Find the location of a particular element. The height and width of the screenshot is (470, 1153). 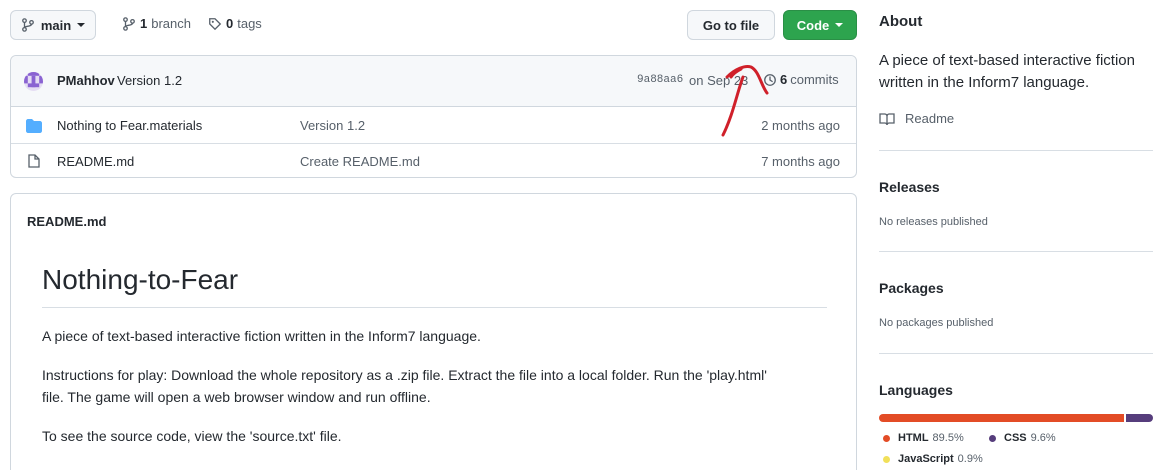

identicon-icon is located at coordinates (33, 80).